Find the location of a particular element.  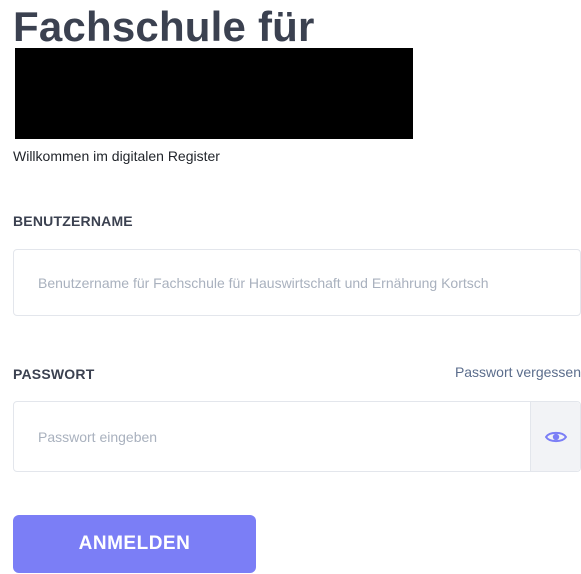

page-subtitle: Willkommen im digitalen Register is located at coordinates (116, 156).